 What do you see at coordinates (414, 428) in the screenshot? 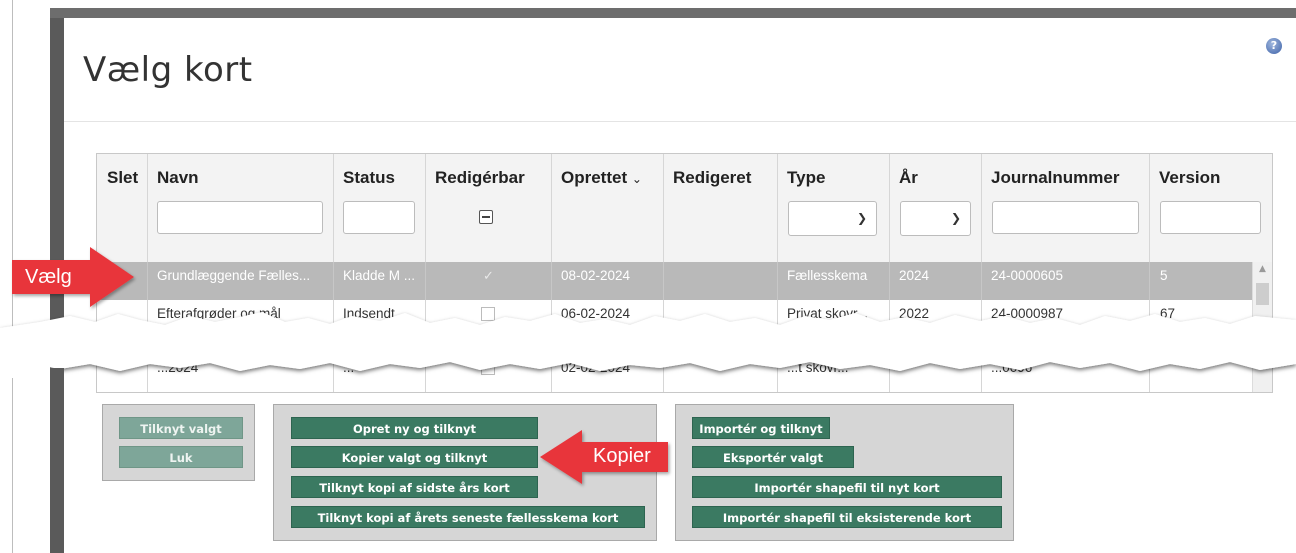
I see `opret-ny-og-tilknyt-button: Opret ny og tilknyt` at bounding box center [414, 428].